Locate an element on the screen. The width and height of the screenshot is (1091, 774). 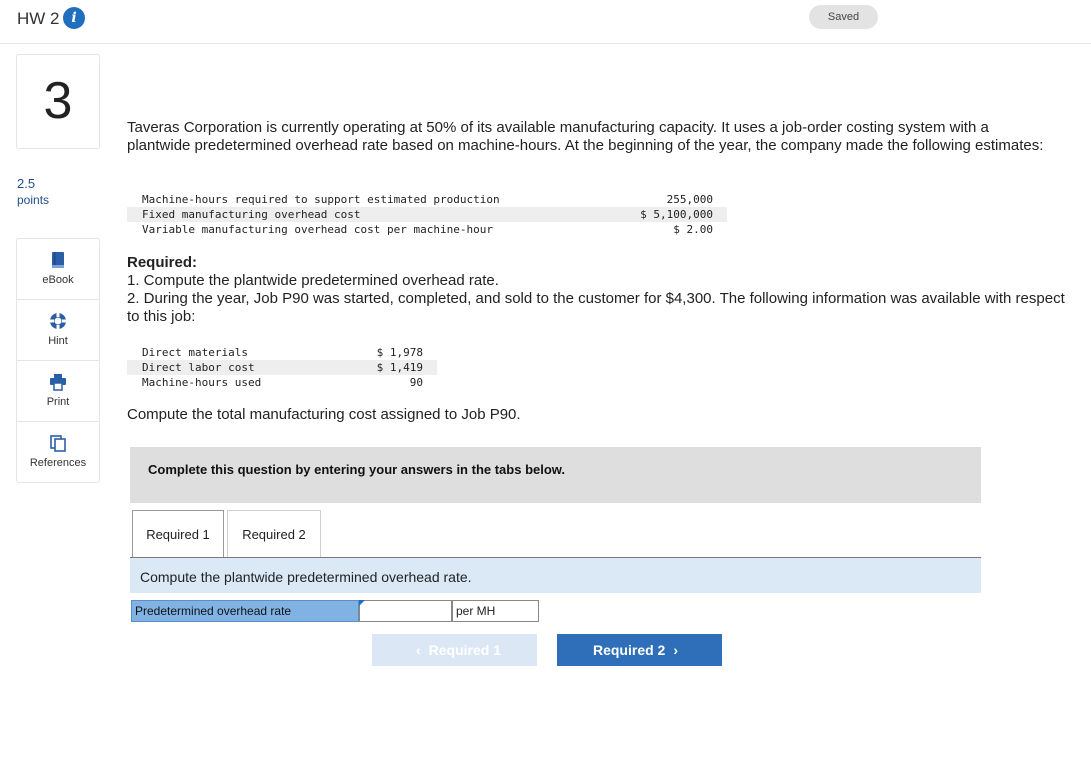
job-info-label: Machine-hours used is located at coordinates (202, 382).